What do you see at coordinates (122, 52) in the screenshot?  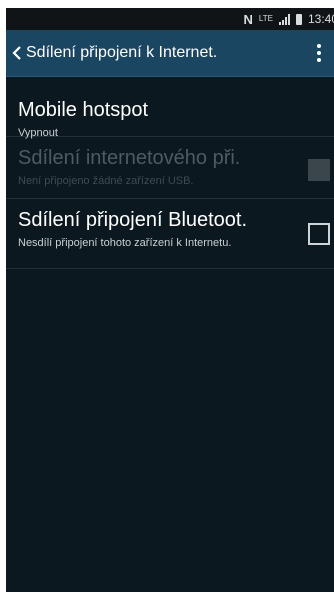 I see `screen-title: Sdílení připojení k Internet.` at bounding box center [122, 52].